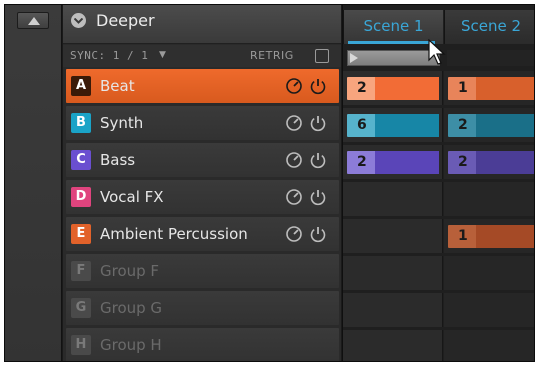 The height and width of the screenshot is (366, 539). I want to click on retrig-checkbox, so click(322, 56).